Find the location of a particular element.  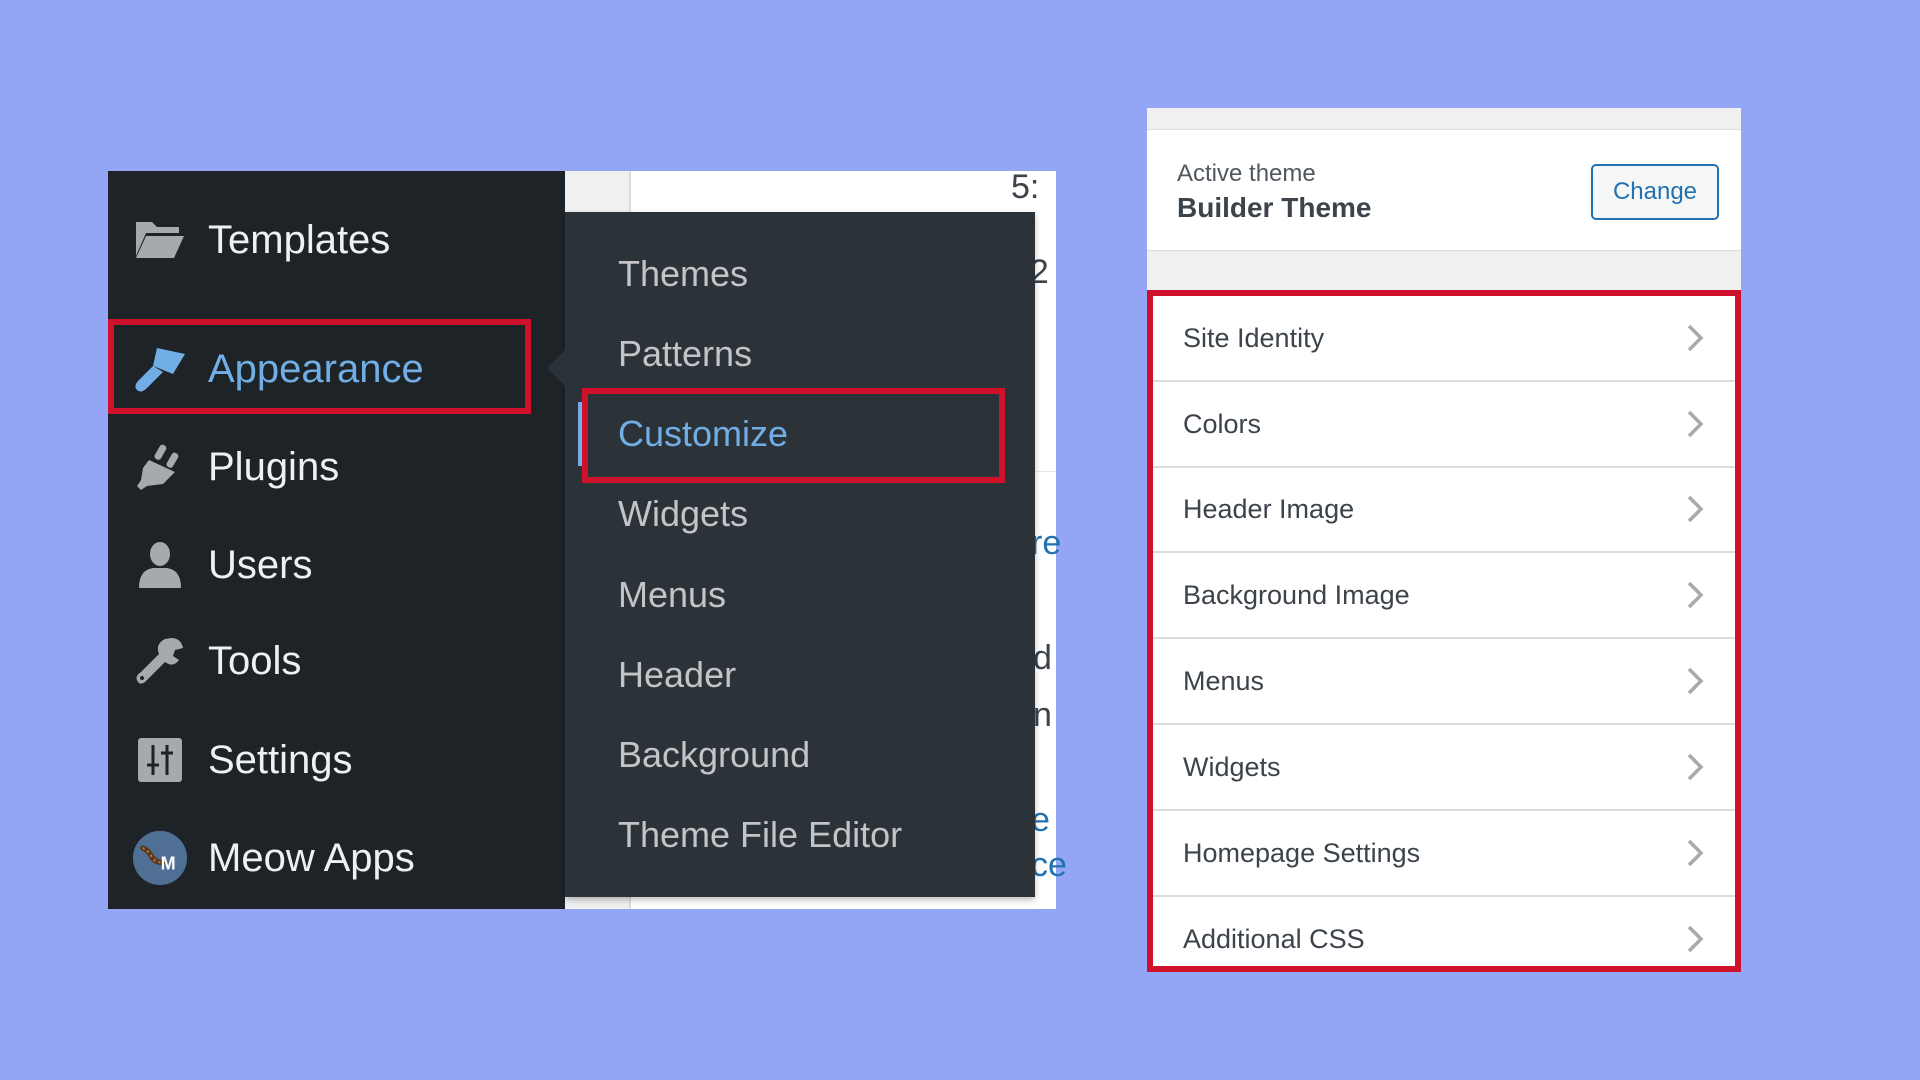

submenu-item-label: Customize is located at coordinates (703, 433).